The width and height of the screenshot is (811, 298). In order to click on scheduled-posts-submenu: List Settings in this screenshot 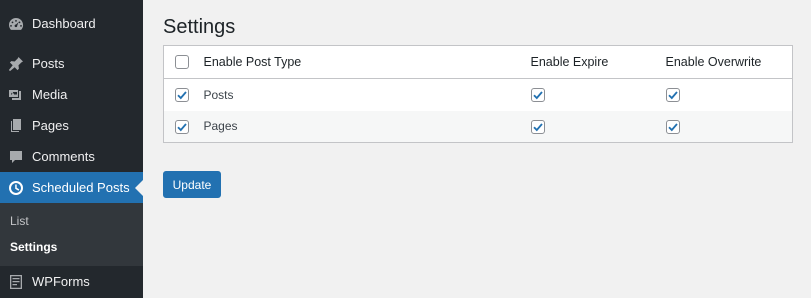, I will do `click(71, 234)`.